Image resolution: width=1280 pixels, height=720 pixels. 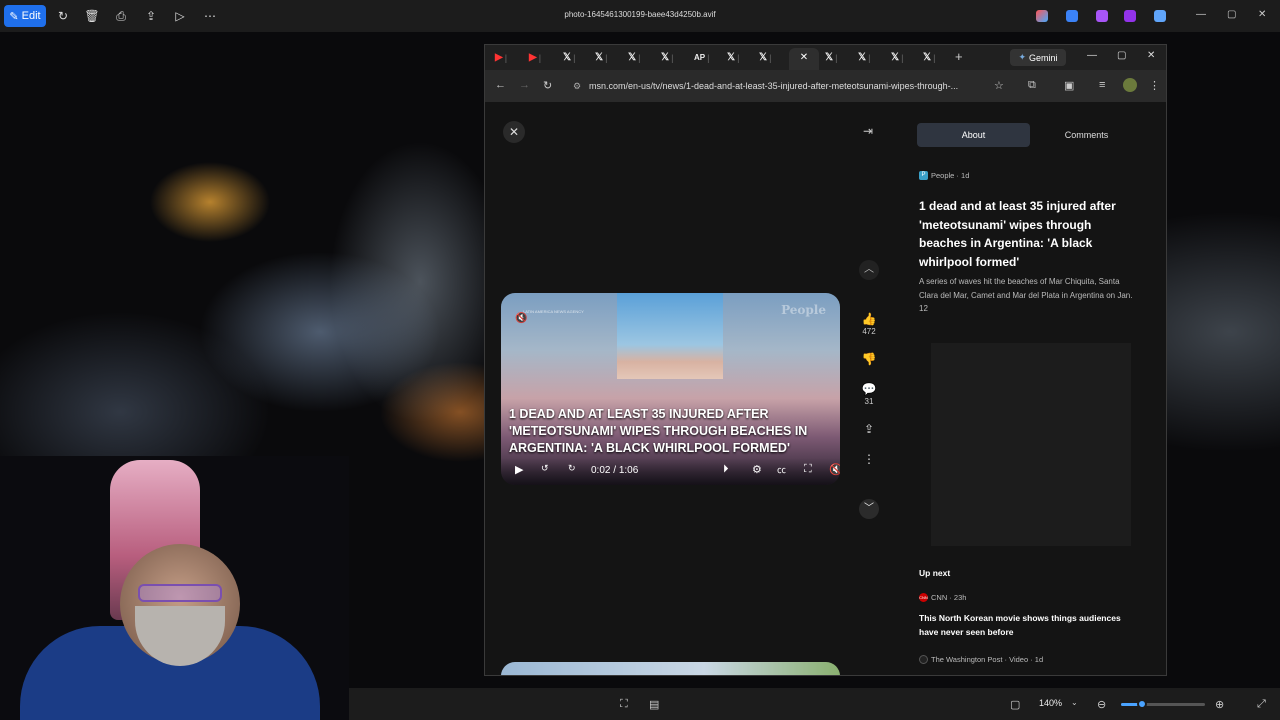 I want to click on comment-icon: 💬, so click(x=869, y=389).